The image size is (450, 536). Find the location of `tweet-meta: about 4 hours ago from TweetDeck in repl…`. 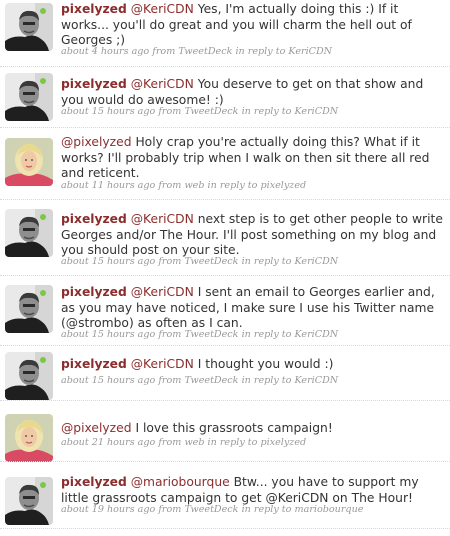

tweet-meta: about 4 hours ago from TweetDeck in repl… is located at coordinates (252, 52).